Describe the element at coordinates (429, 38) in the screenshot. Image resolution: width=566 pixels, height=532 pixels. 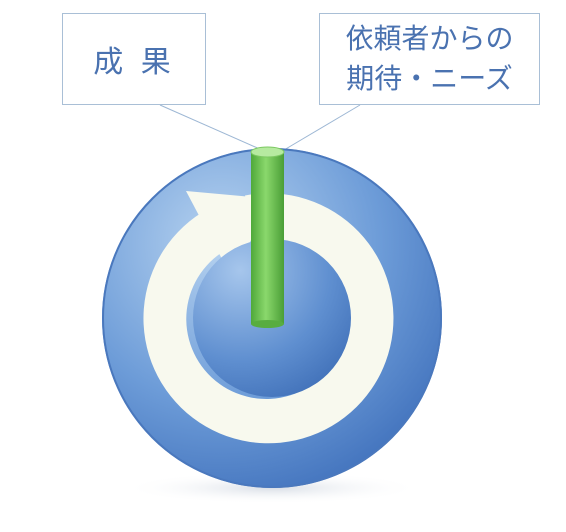
I see `expectation-label-line1: 依頼者からの` at that location.